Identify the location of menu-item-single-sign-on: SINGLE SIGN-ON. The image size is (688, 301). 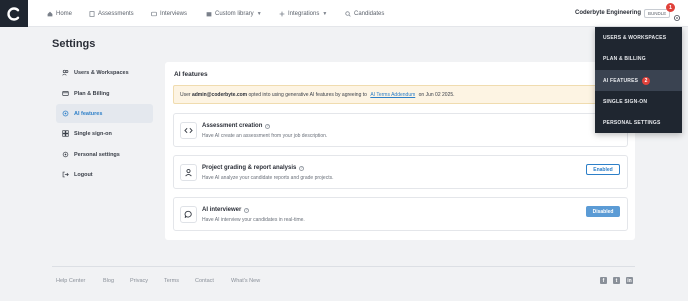
(638, 101).